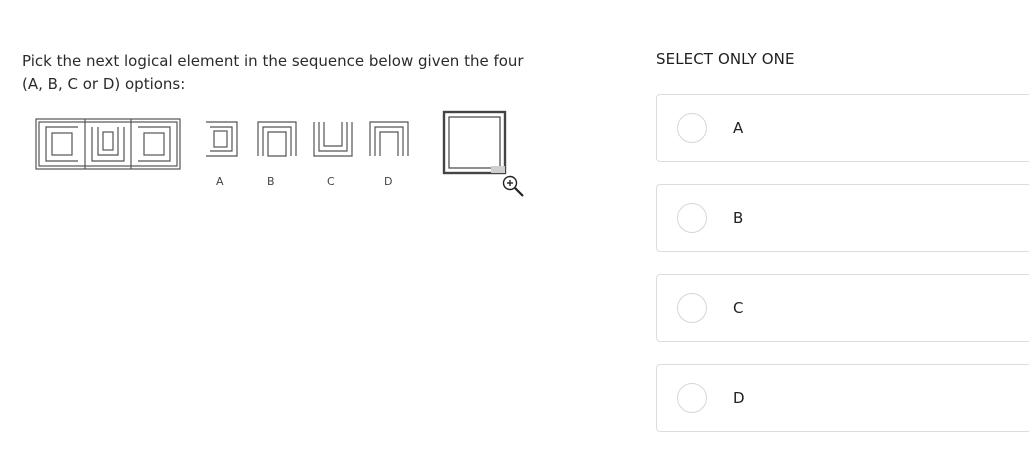  Describe the element at coordinates (513, 186) in the screenshot. I see `zoom-in-icon` at that location.